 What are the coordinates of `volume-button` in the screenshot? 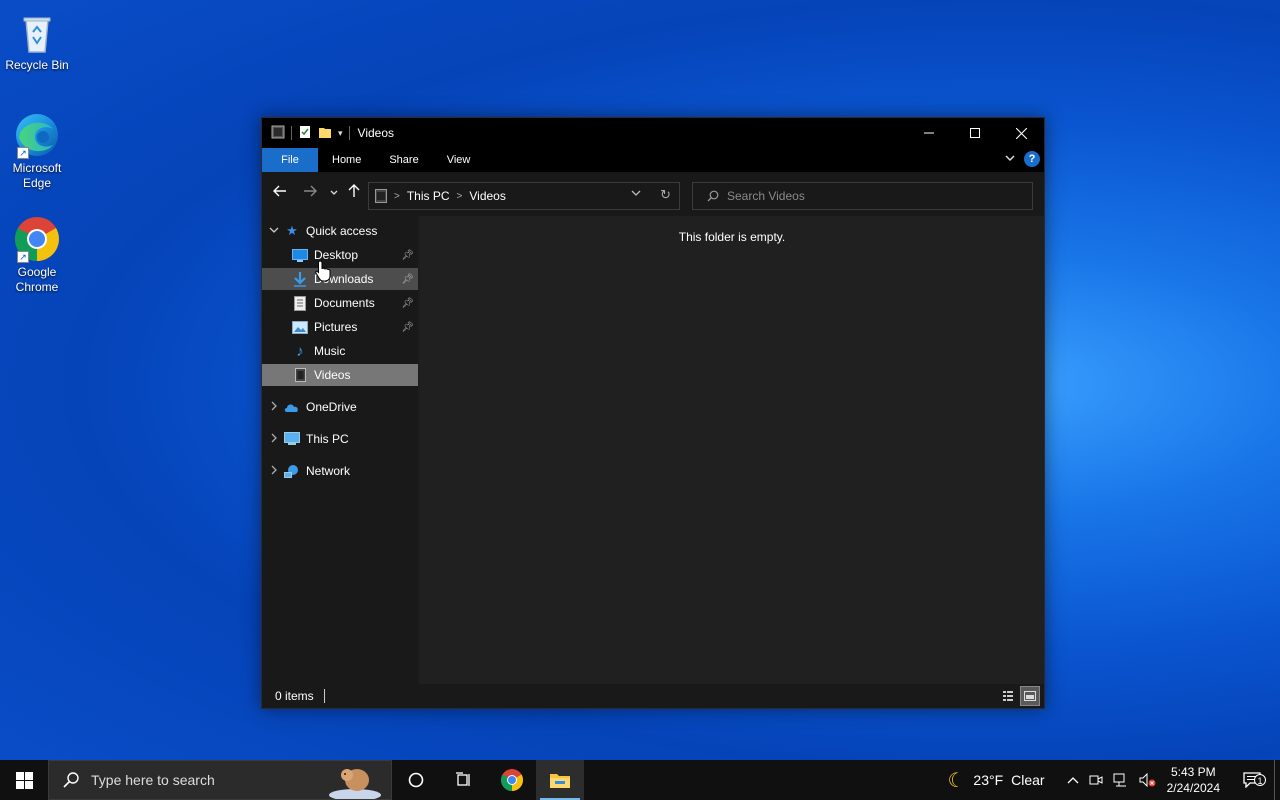 It's located at (1148, 780).